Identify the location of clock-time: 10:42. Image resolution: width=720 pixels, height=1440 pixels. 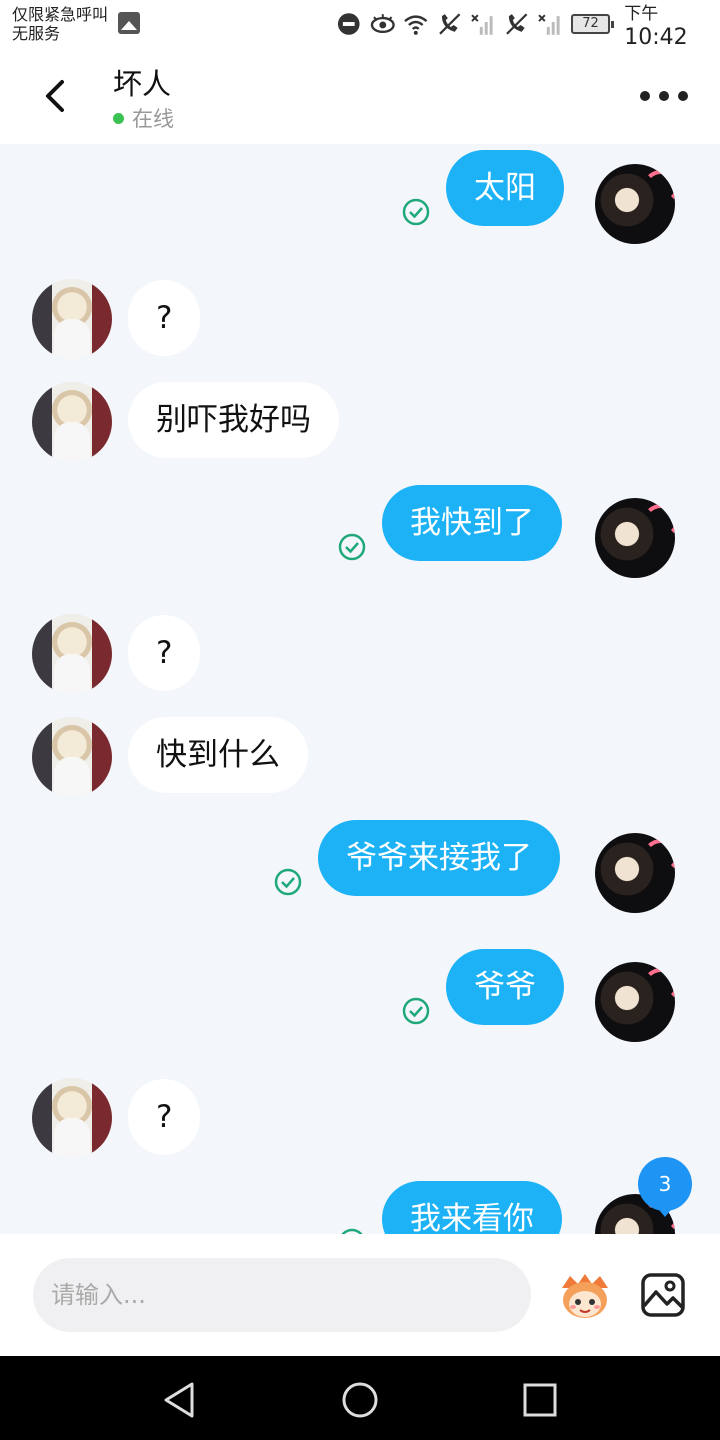
(656, 37).